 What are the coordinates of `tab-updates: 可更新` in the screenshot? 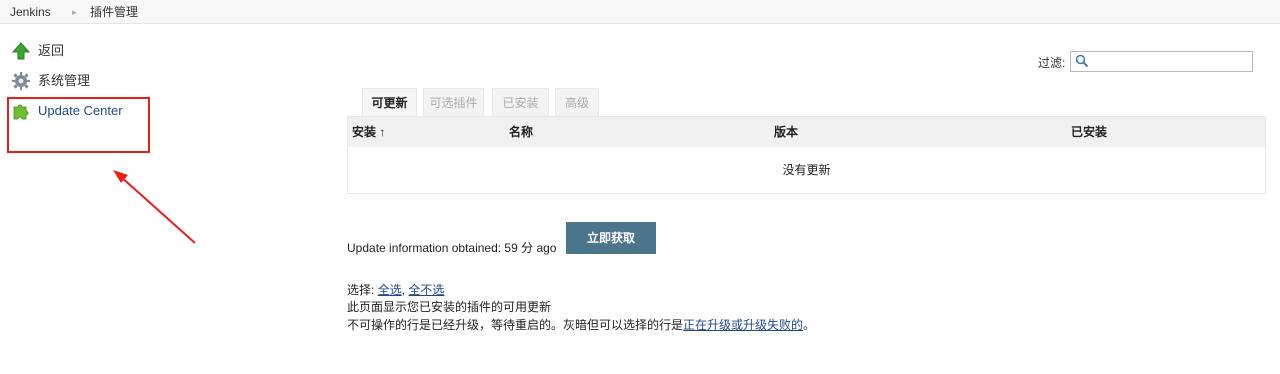 It's located at (389, 102).